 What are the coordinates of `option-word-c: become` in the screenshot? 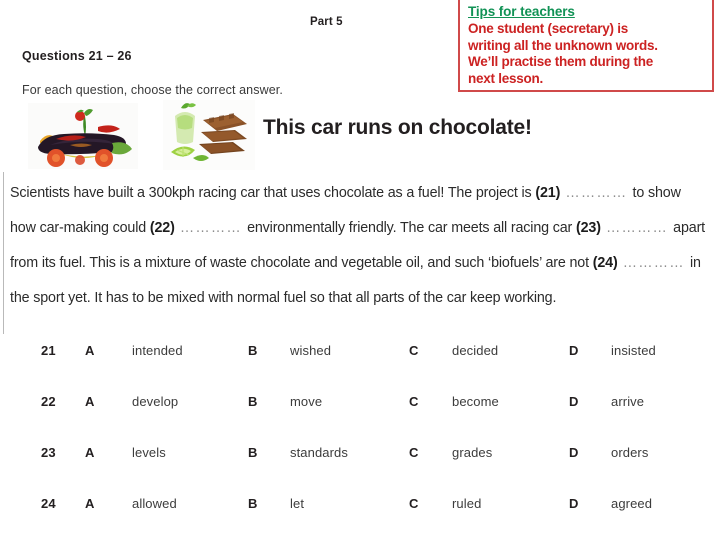 It's located at (475, 401).